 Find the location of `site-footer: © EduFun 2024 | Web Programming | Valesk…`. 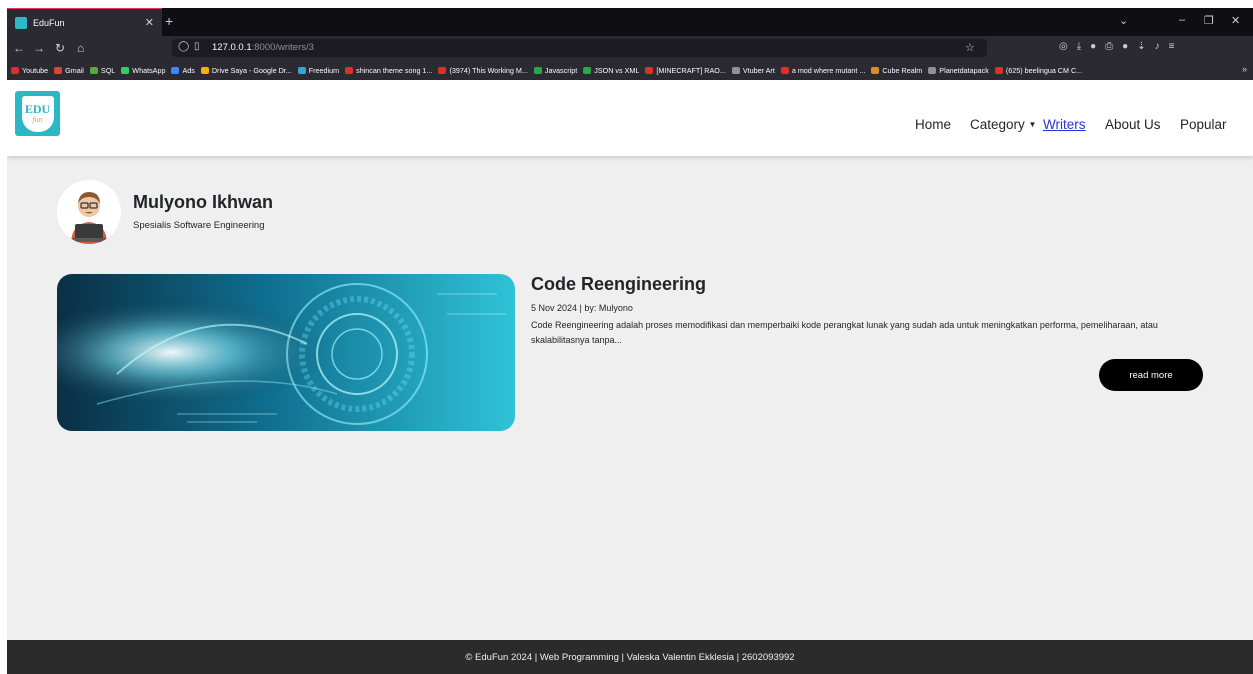

site-footer: © EduFun 2024 | Web Programming | Valesk… is located at coordinates (630, 657).